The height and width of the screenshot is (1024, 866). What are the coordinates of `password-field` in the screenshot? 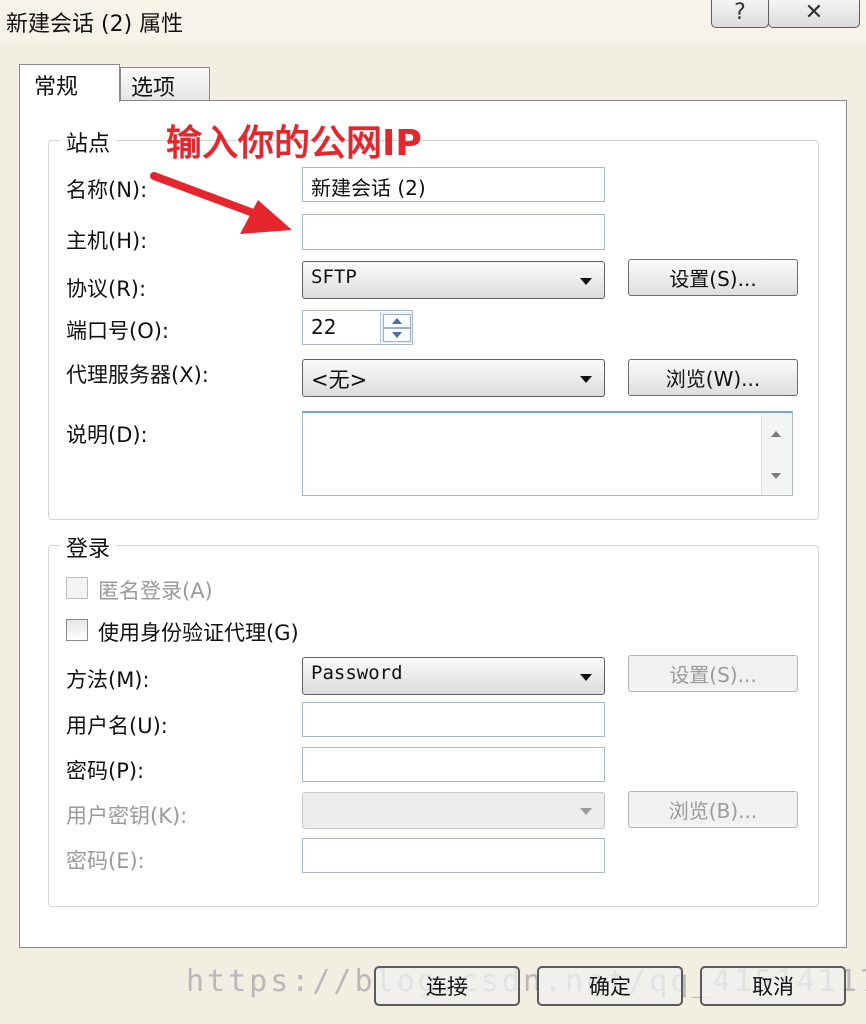 It's located at (453, 764).